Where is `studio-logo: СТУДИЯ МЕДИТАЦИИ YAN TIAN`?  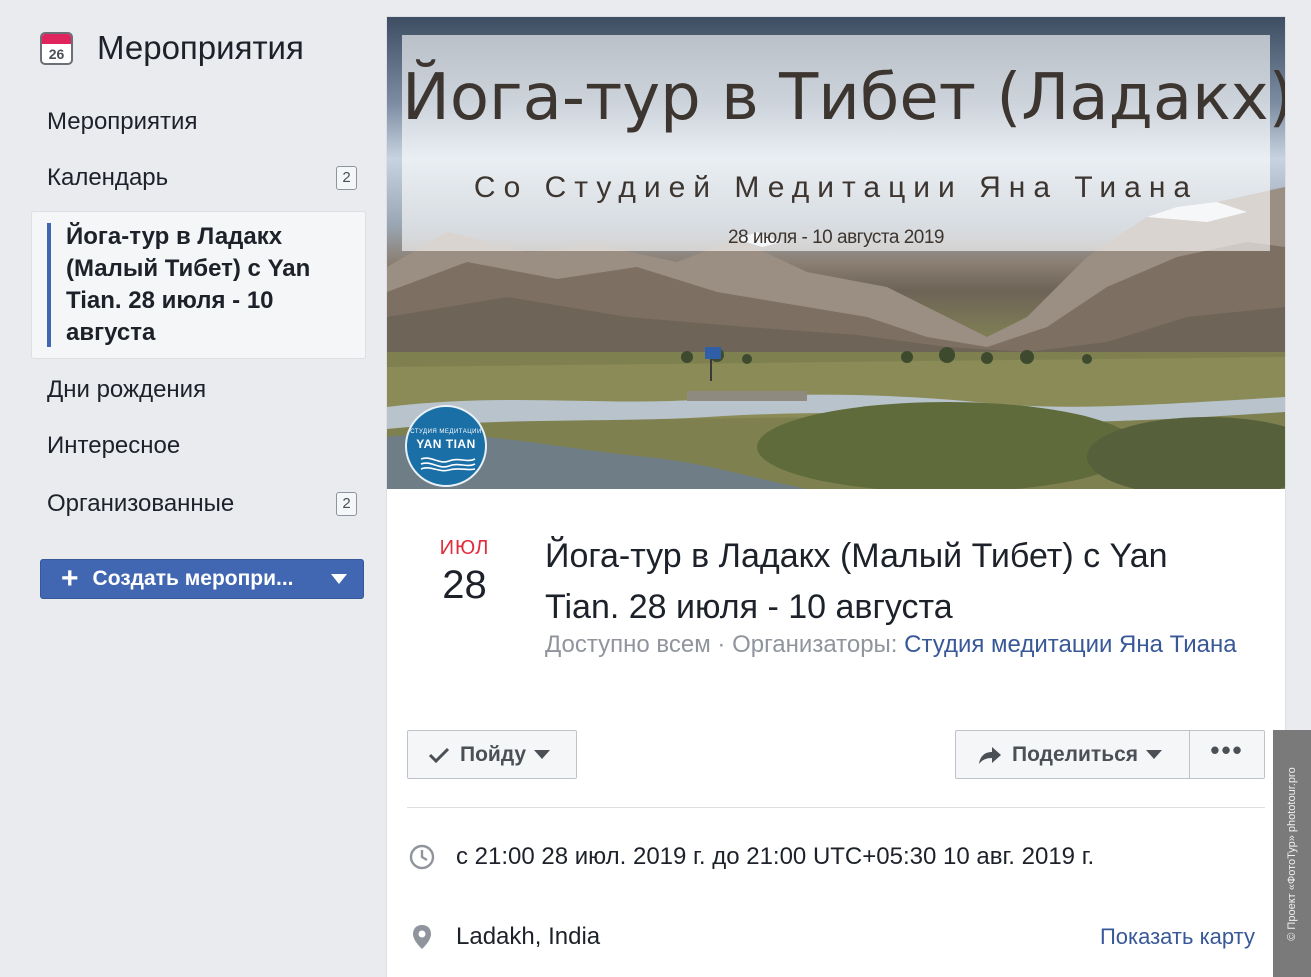
studio-logo: СТУДИЯ МЕДИТАЦИИ YAN TIAN is located at coordinates (446, 446).